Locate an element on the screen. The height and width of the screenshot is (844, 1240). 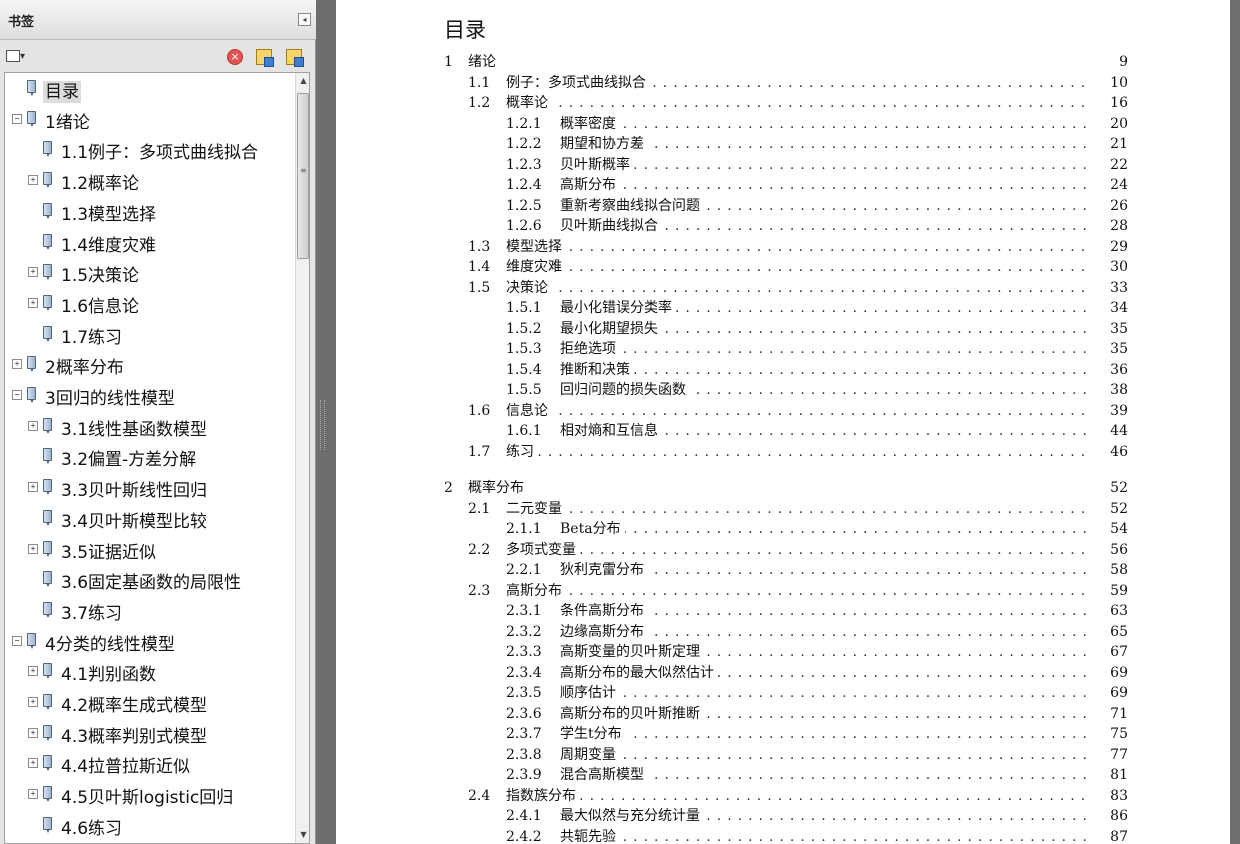
bookmark-item: +4.4拉普拉斯近似 is located at coordinates (148, 765).